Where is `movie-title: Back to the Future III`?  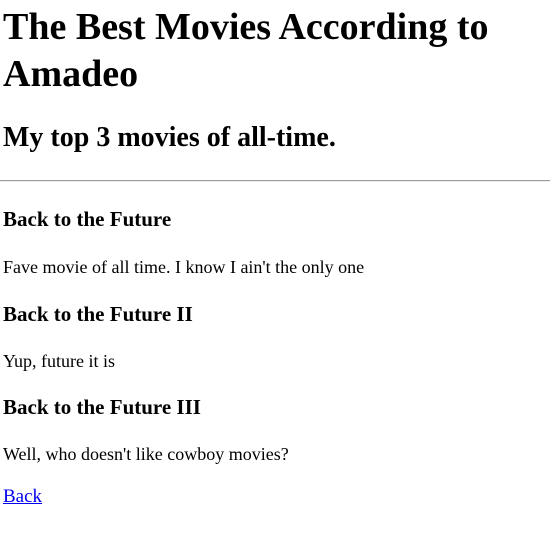
movie-title: Back to the Future III is located at coordinates (102, 407).